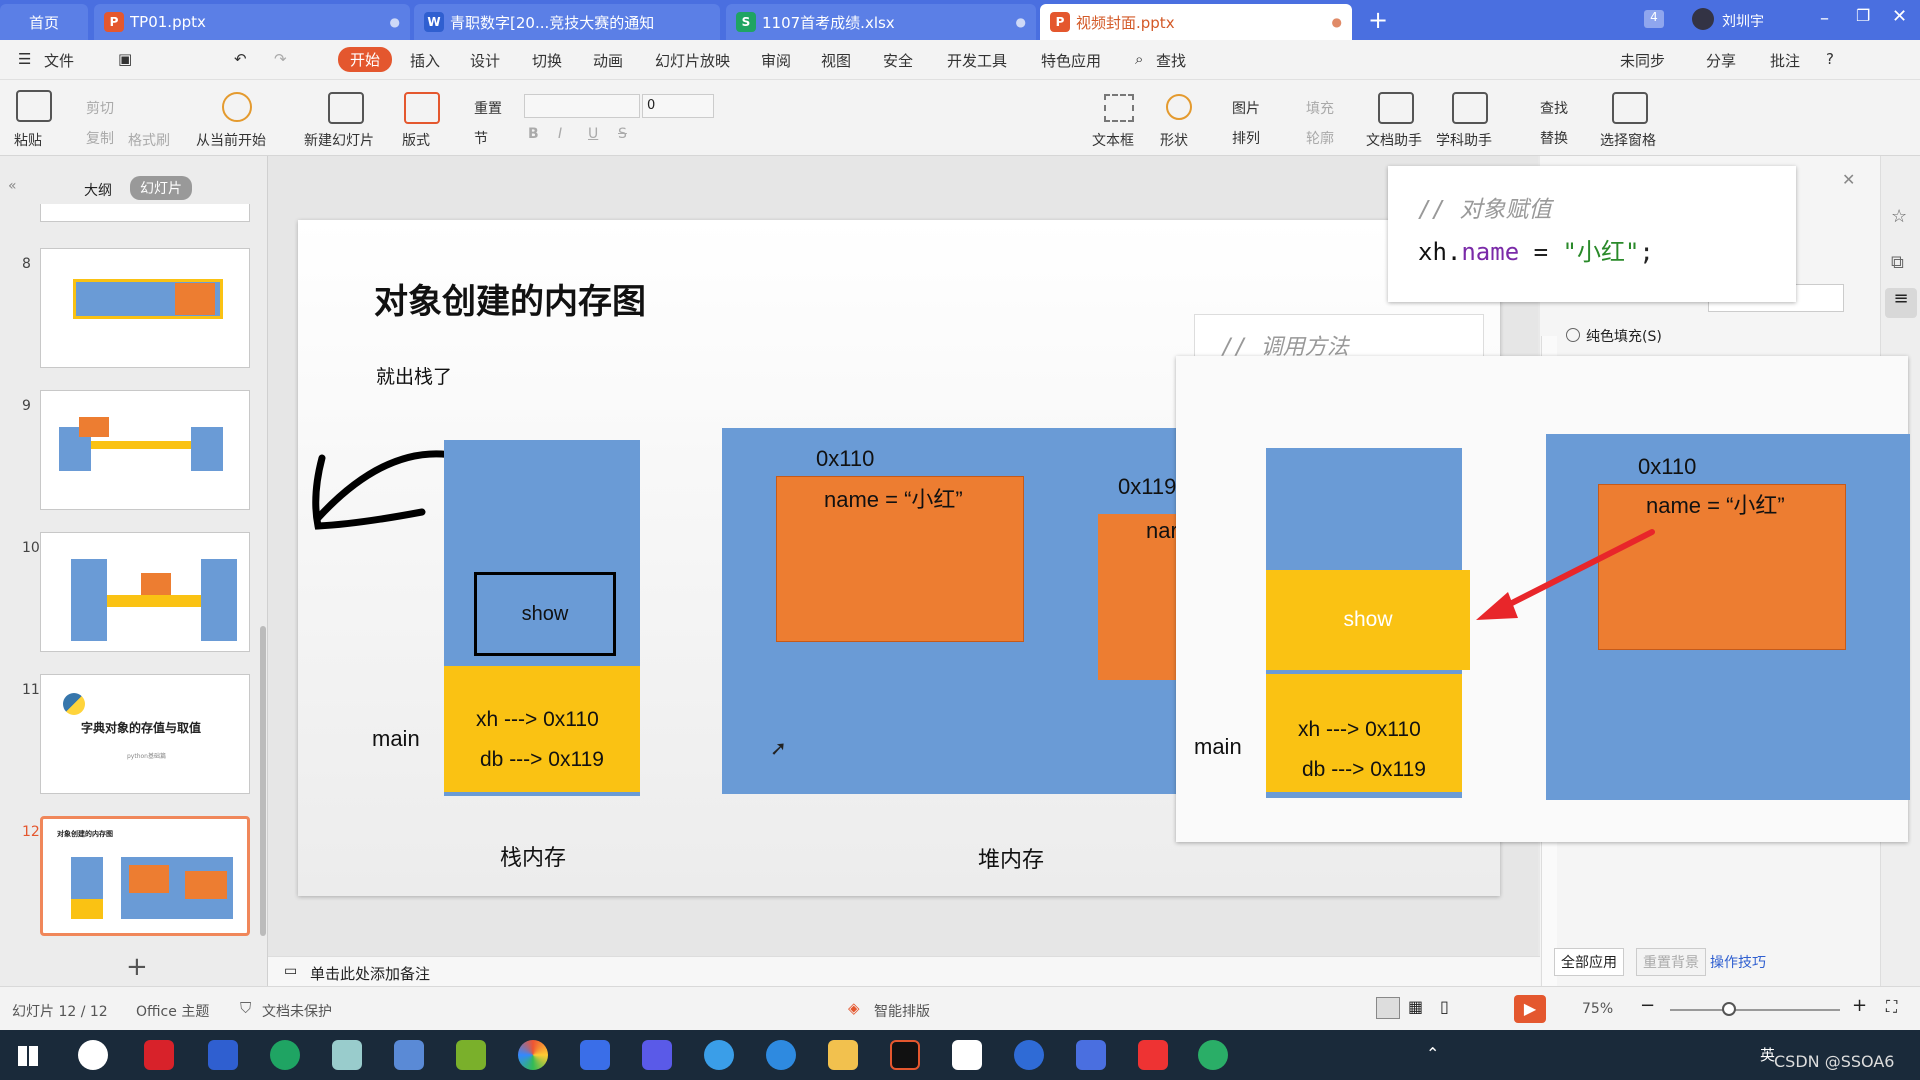  I want to click on tab-document: S 1107首考成绩.xlsx ●, so click(881, 22).